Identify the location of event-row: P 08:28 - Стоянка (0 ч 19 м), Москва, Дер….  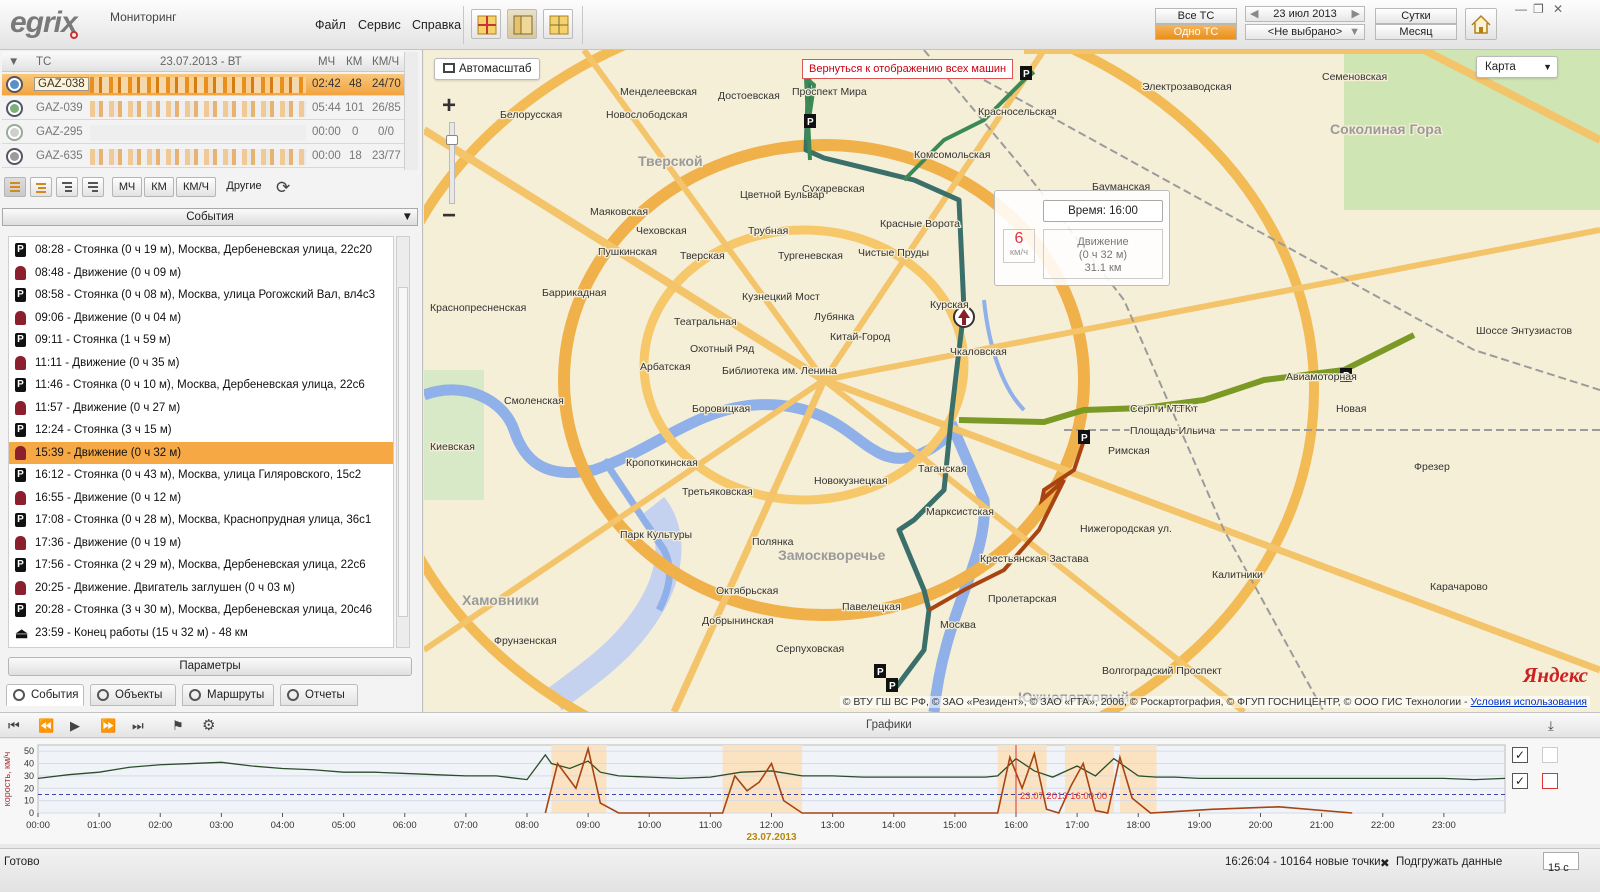
(201, 250).